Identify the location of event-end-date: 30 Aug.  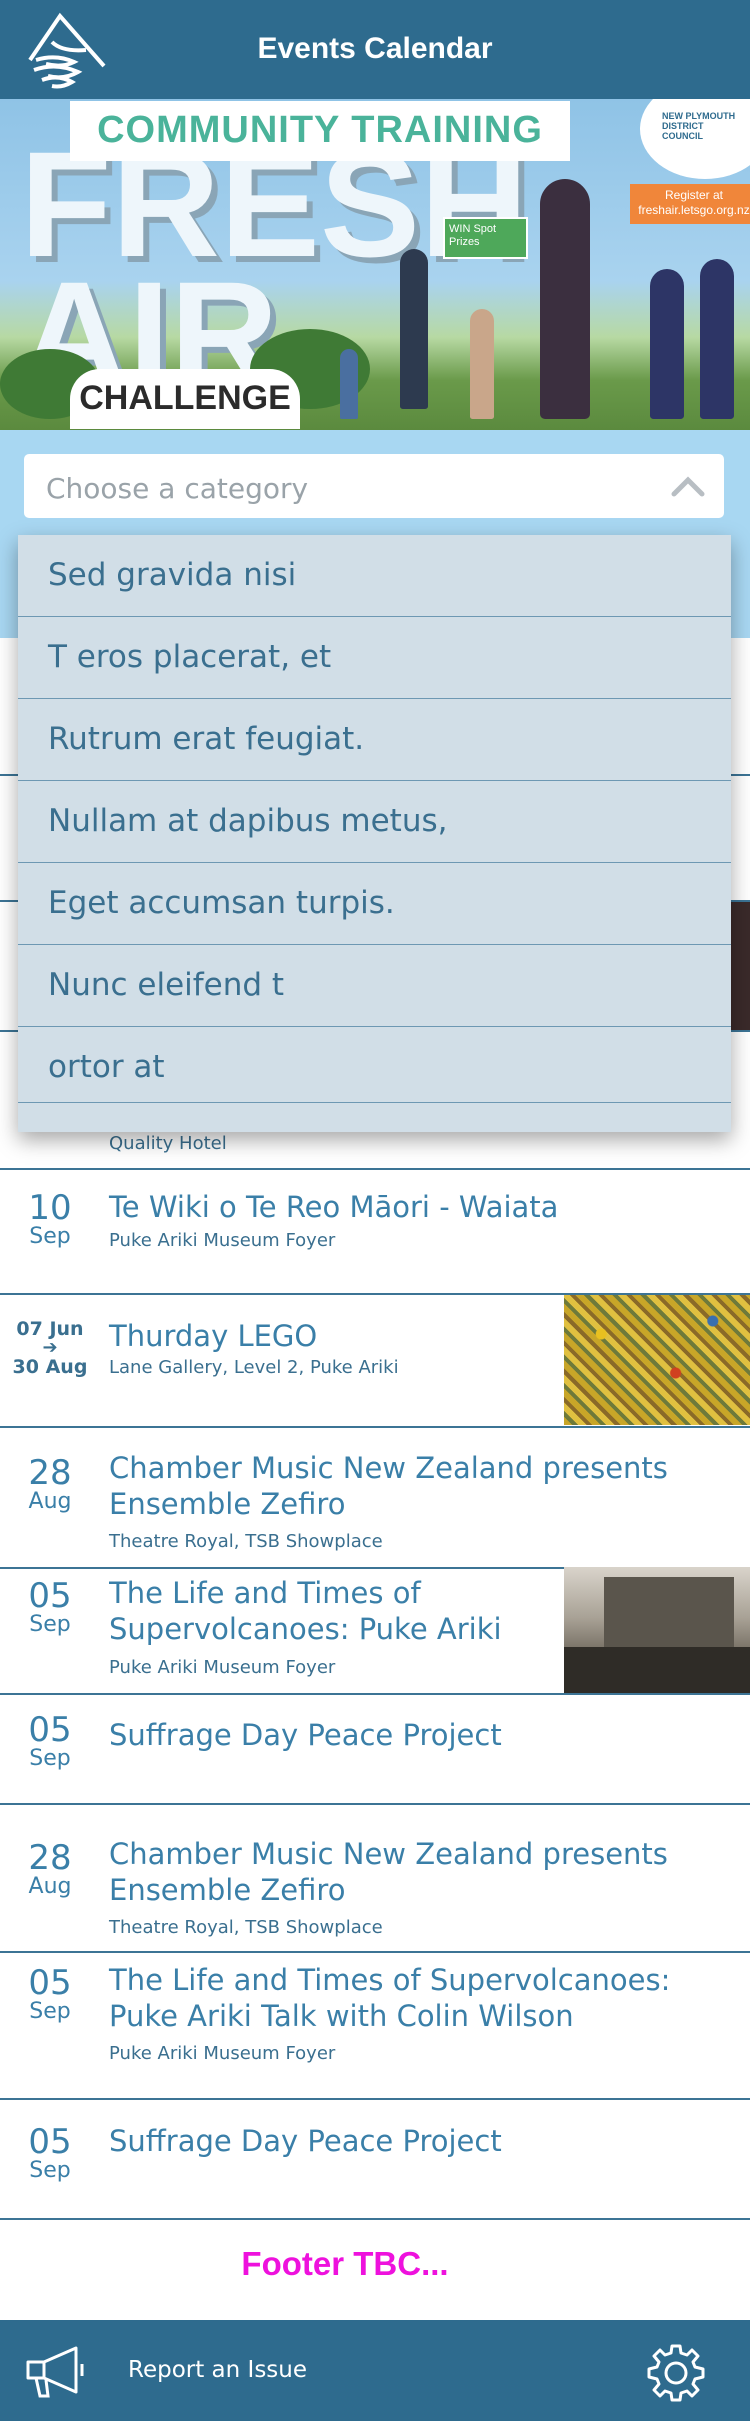
(50, 1367).